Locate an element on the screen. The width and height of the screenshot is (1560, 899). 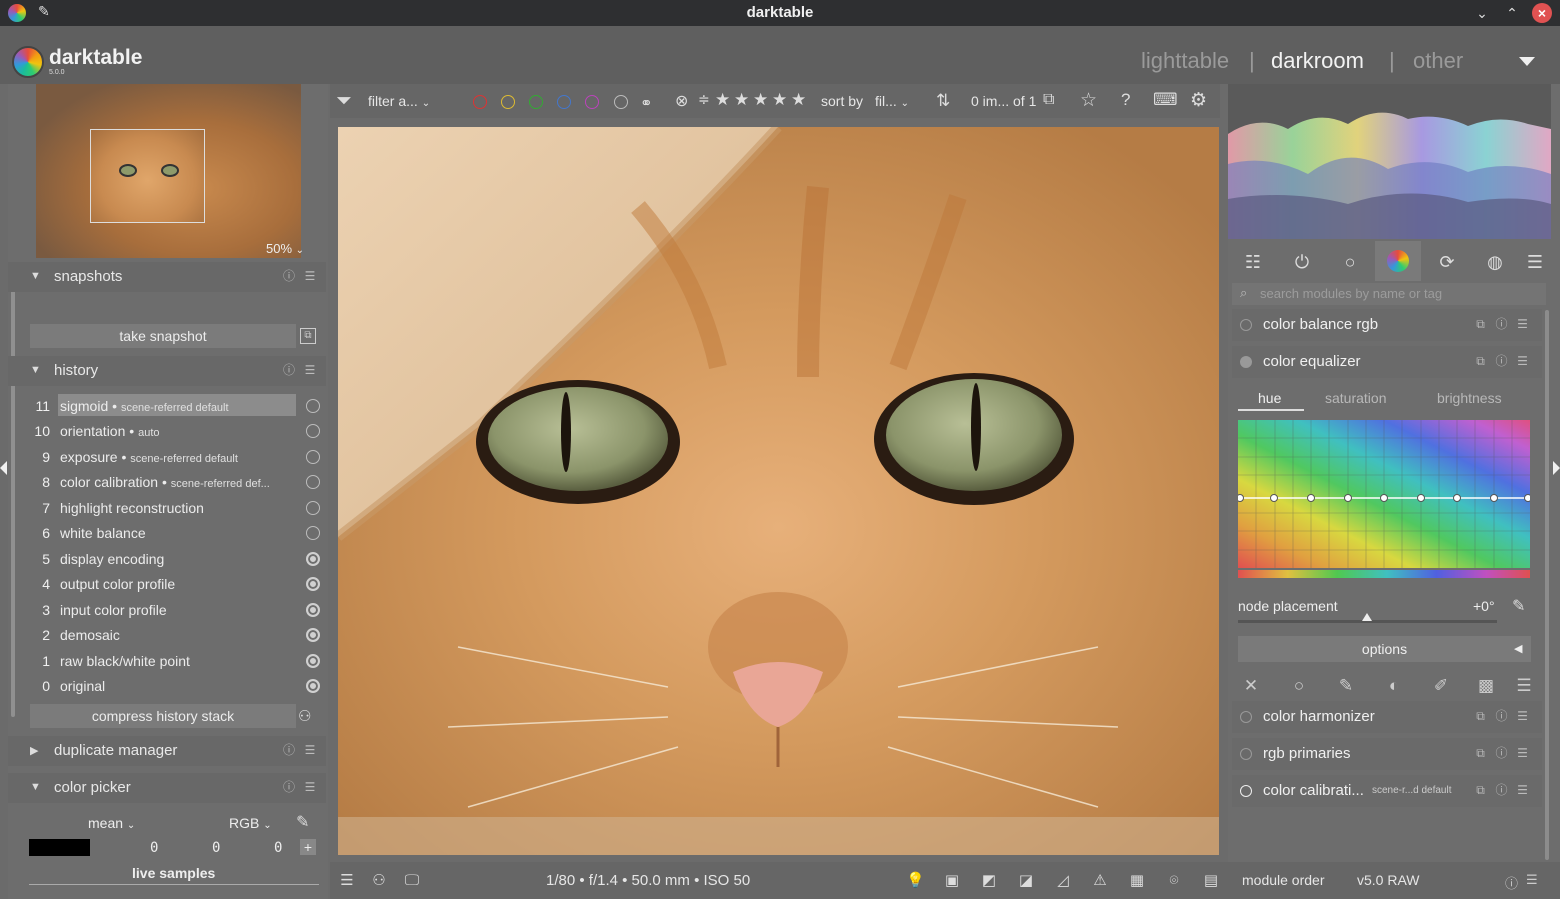
options-collapsible: options ◀ is located at coordinates (1384, 649).